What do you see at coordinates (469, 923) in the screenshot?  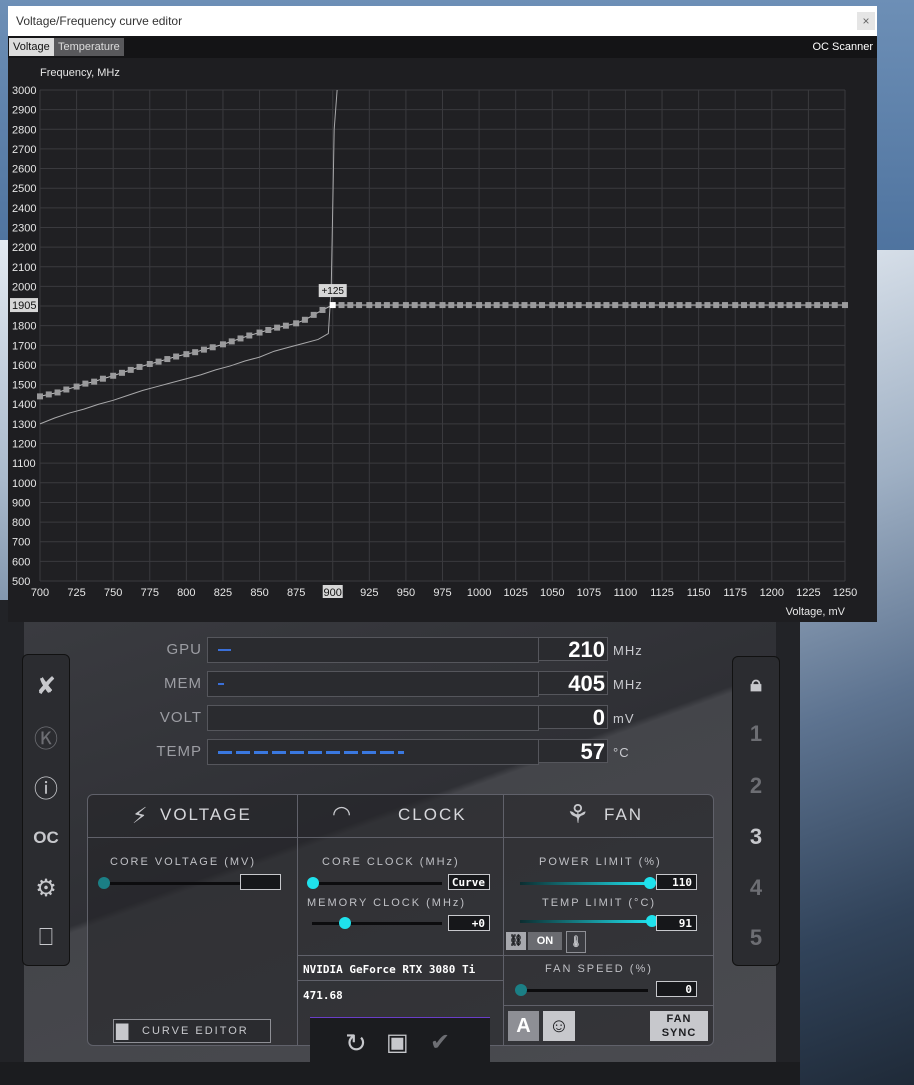 I see `memory-clock-input: +0` at bounding box center [469, 923].